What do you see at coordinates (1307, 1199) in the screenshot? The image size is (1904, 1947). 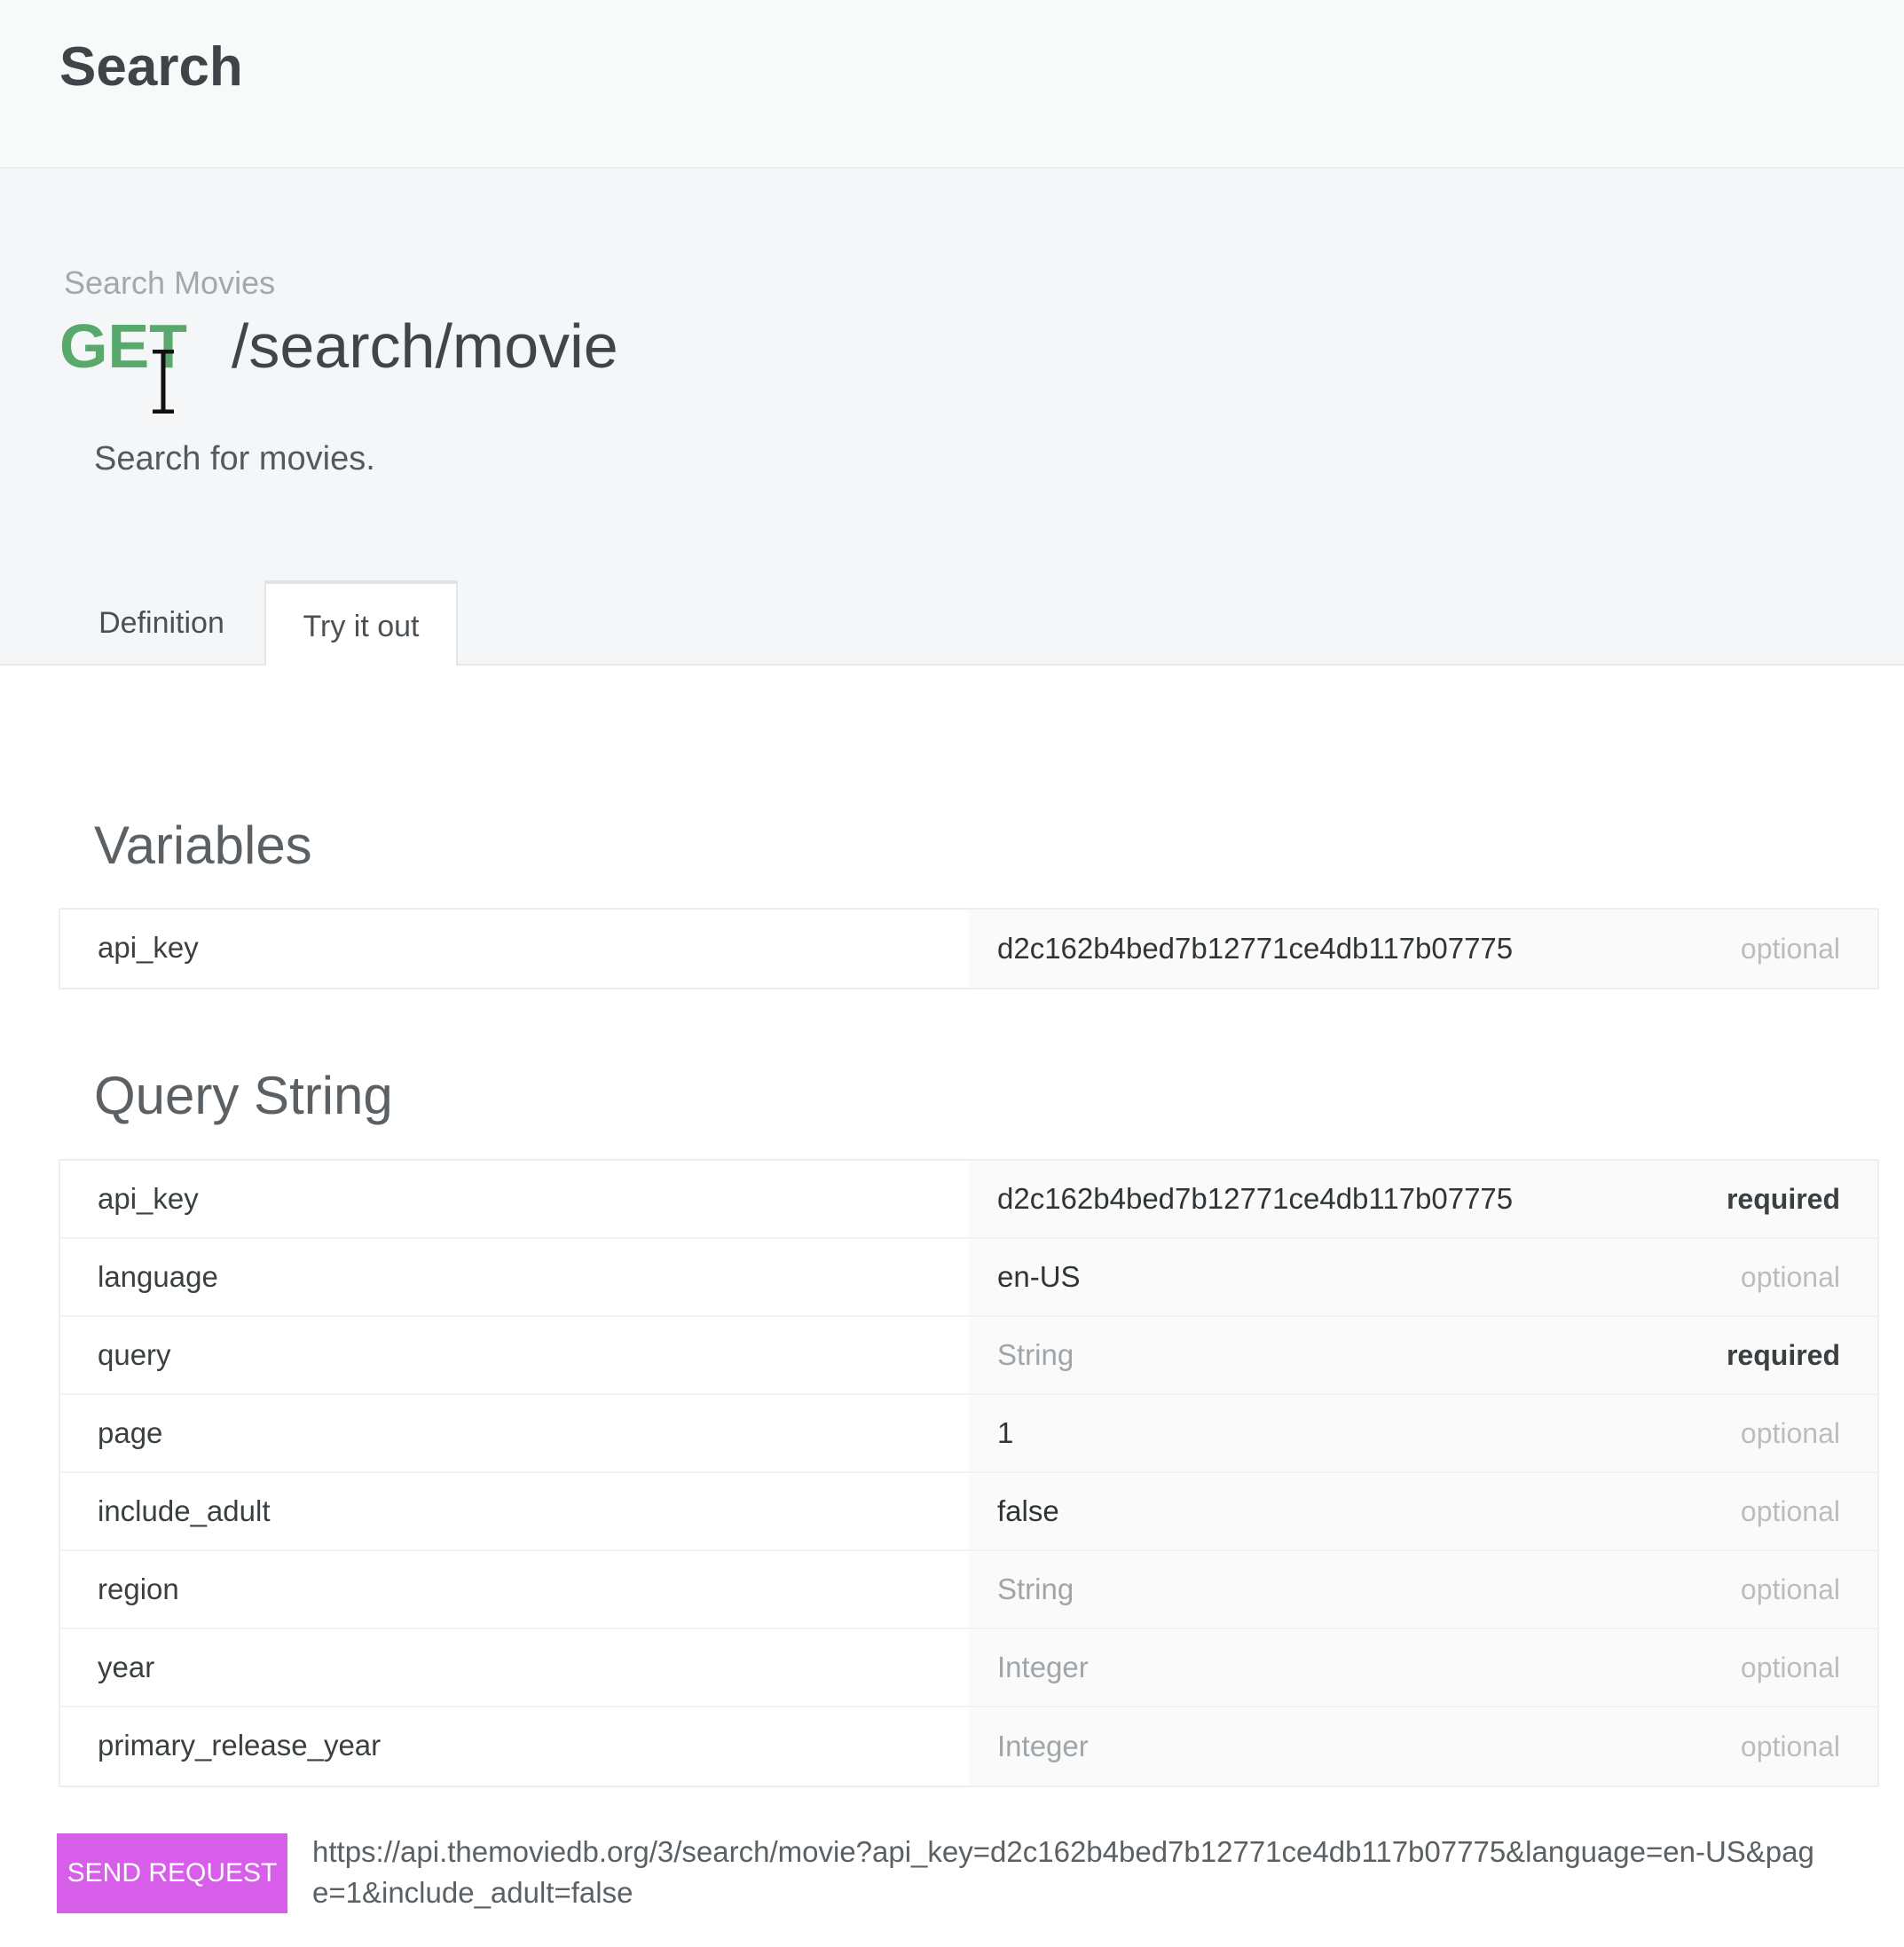 I see `api-key-input` at bounding box center [1307, 1199].